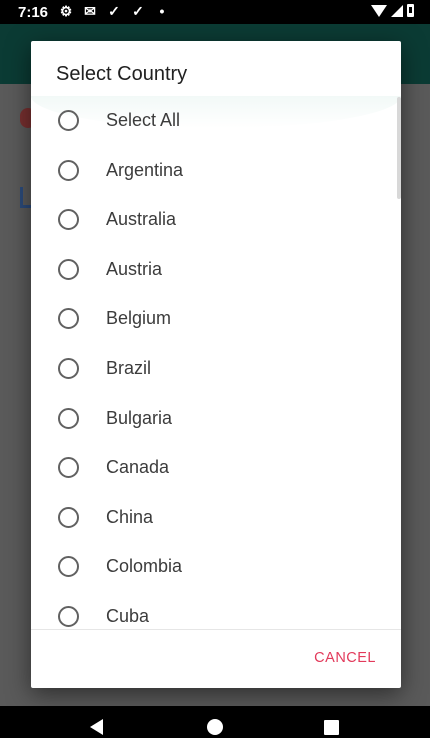  I want to click on recents-icon, so click(331, 727).